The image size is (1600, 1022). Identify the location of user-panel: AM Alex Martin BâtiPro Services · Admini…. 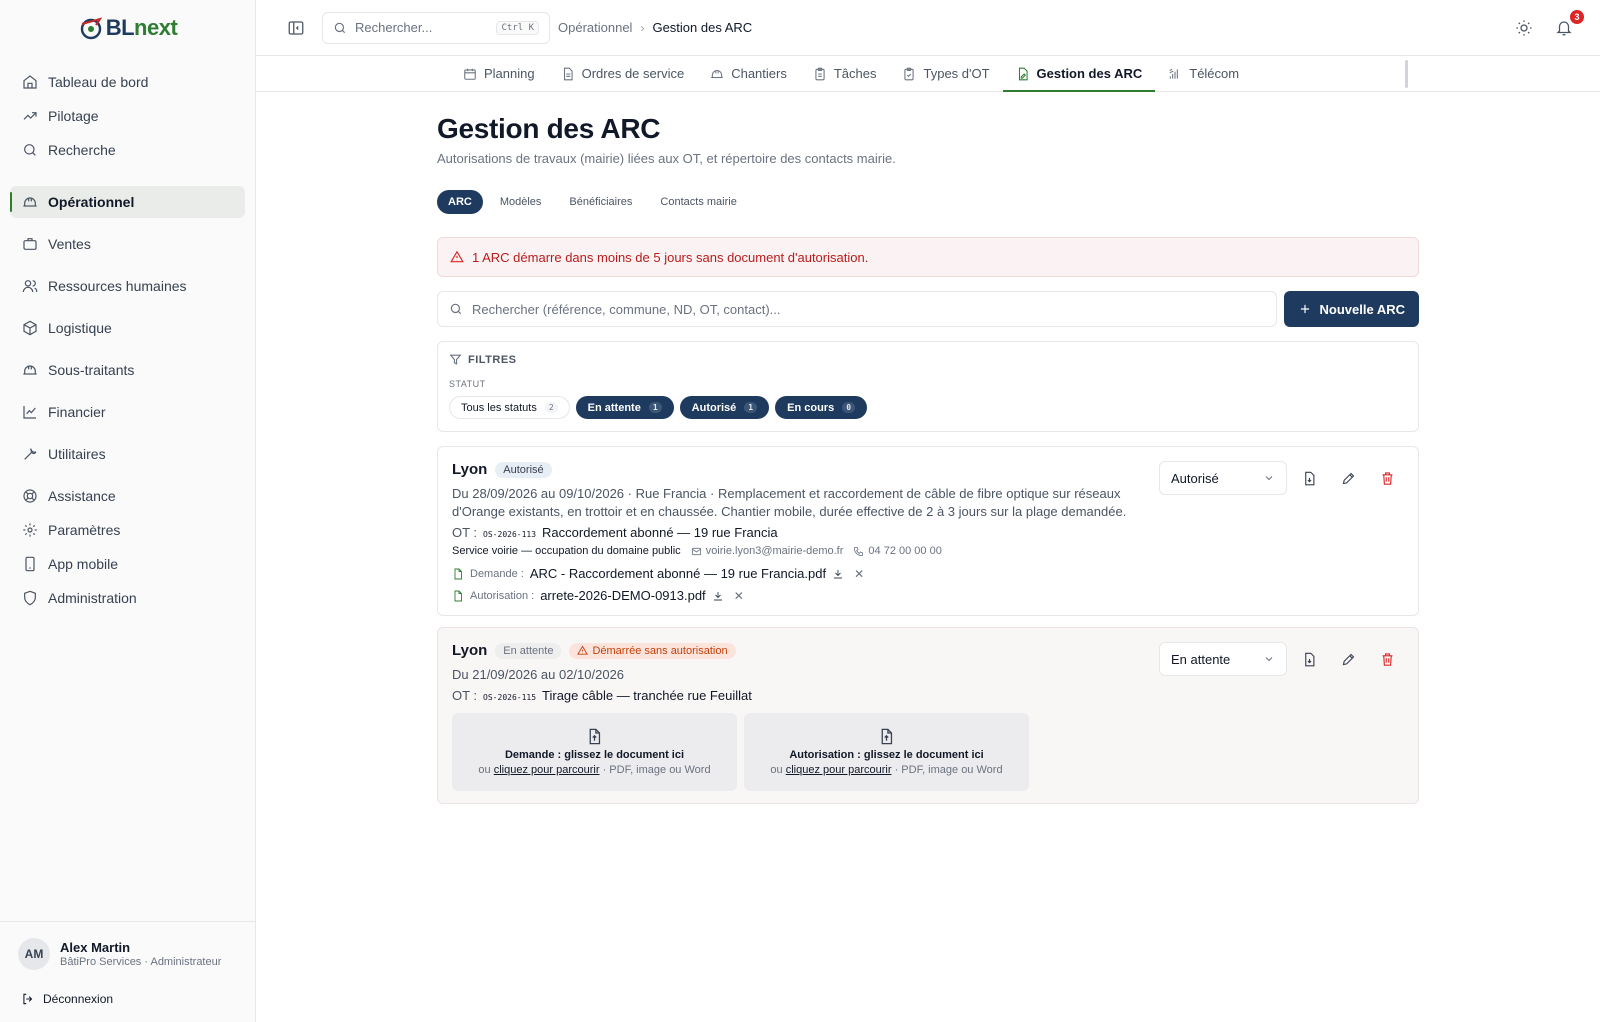
(127, 971).